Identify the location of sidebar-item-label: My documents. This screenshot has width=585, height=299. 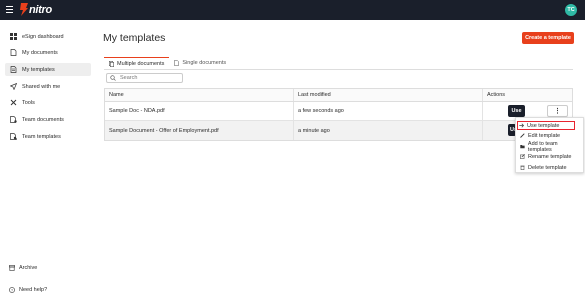
(40, 52).